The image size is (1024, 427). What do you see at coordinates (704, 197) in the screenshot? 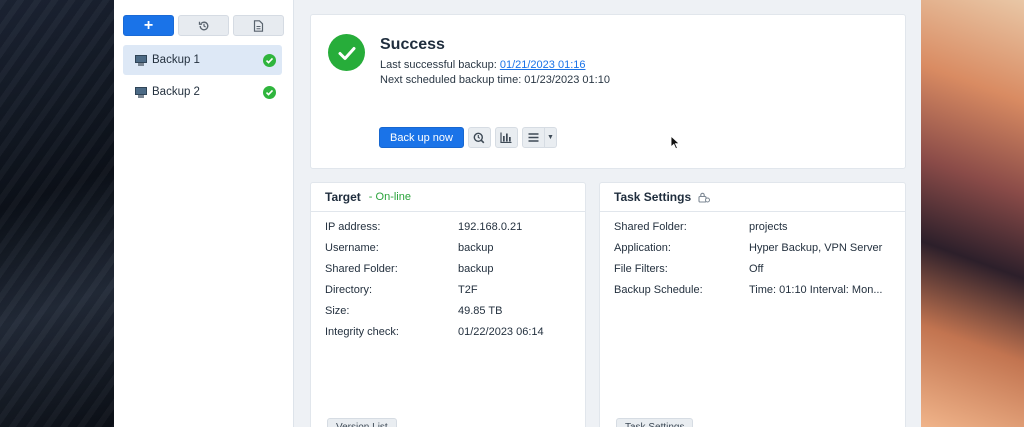
I see `lock-icon` at bounding box center [704, 197].